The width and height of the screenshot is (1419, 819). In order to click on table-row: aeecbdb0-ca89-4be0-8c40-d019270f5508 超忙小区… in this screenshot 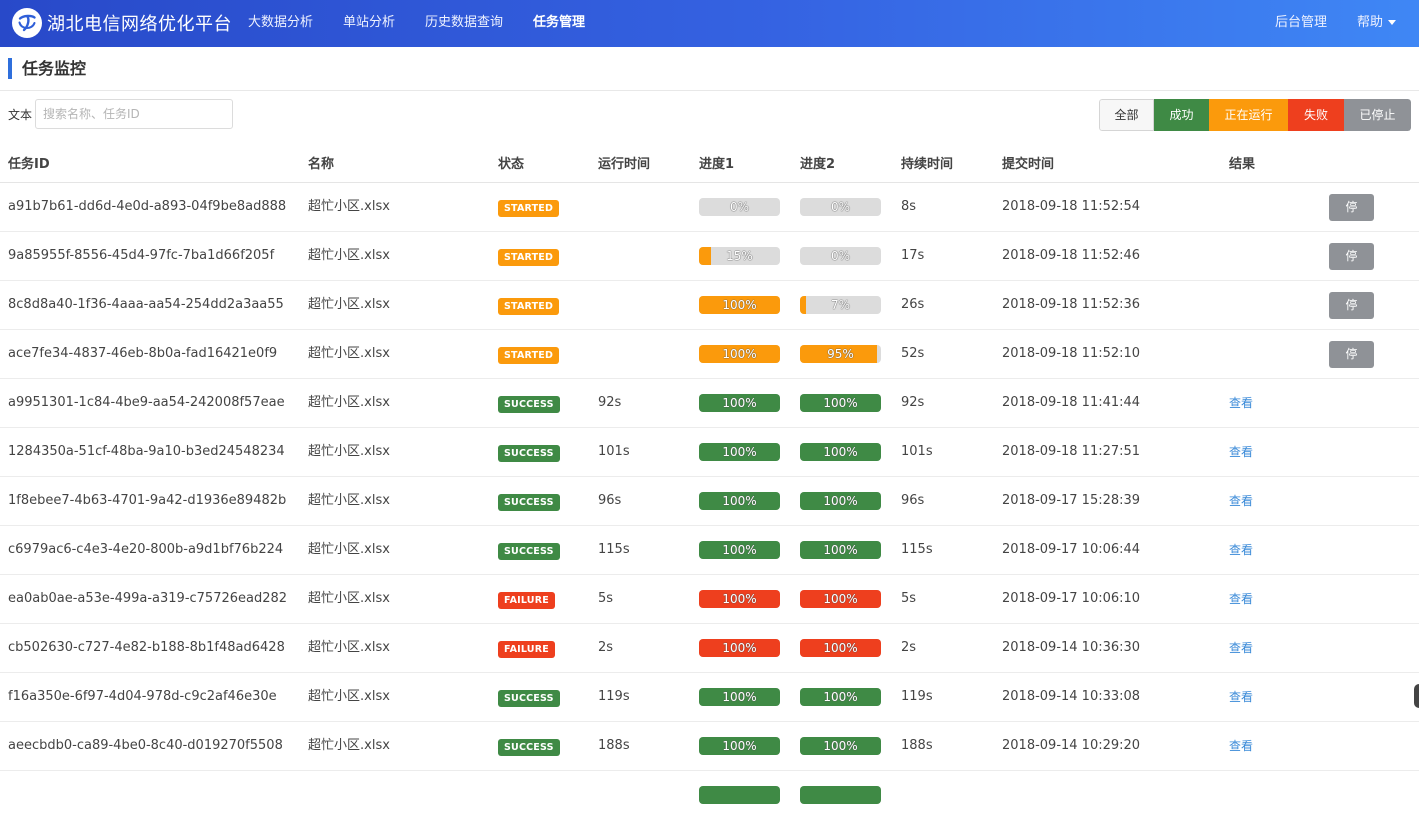, I will do `click(709, 746)`.